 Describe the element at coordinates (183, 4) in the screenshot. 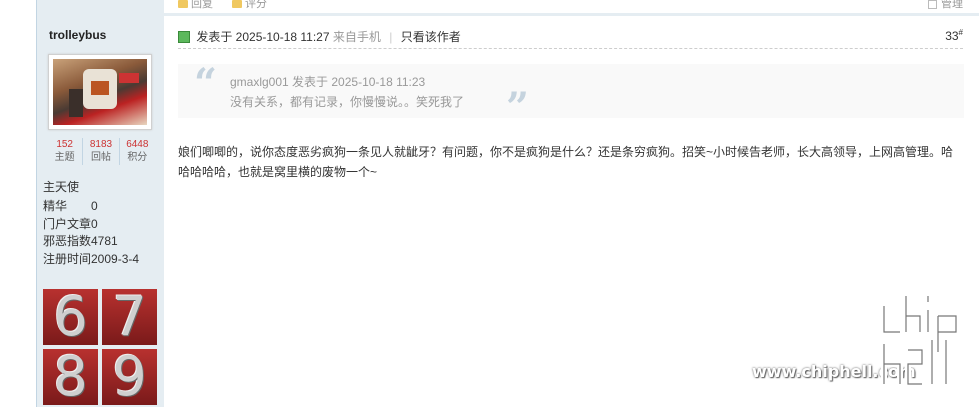

I see `reply-icon` at that location.